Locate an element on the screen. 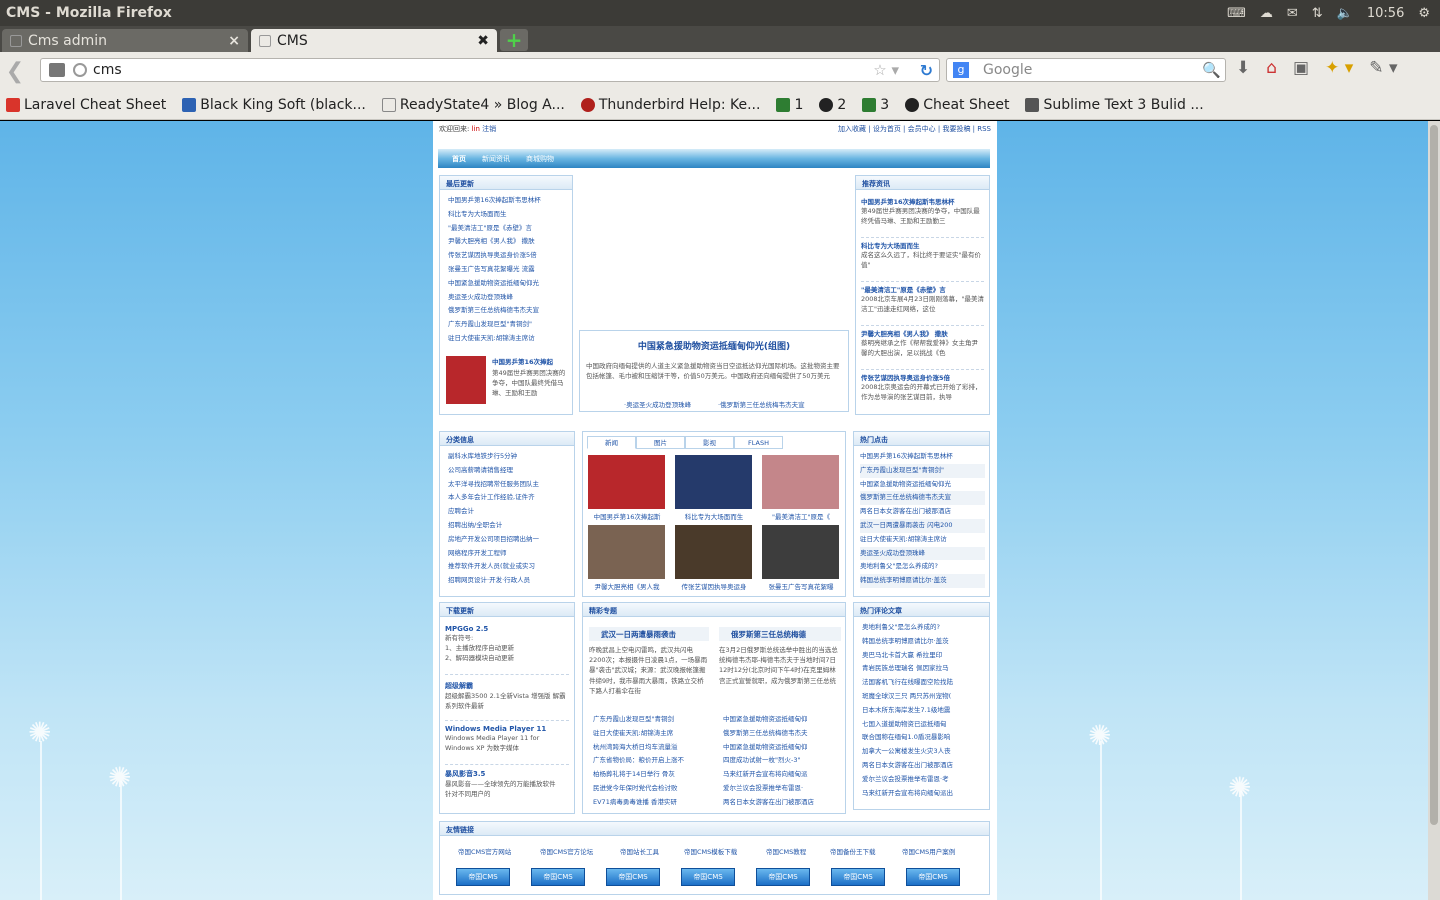  photo-caption: 尹馨大胆亮相《男人我 is located at coordinates (627, 586).